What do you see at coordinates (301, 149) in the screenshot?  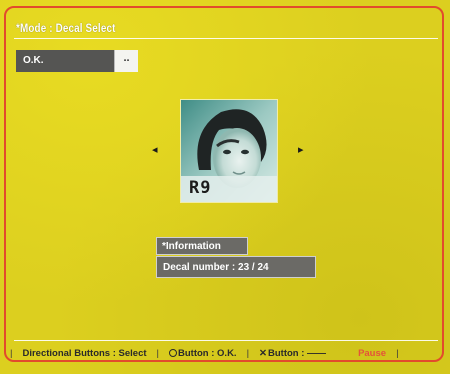 I see `next-decal-arrow-icon: ▸` at bounding box center [301, 149].